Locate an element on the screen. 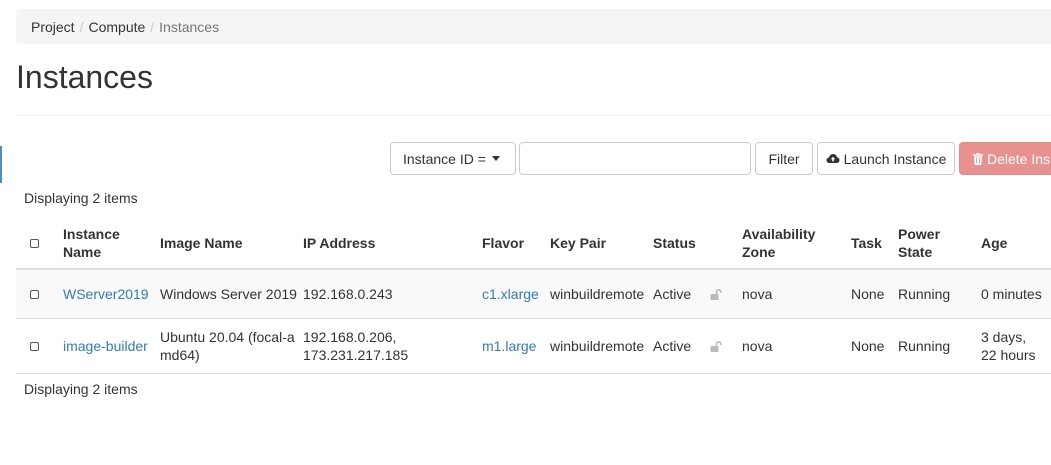  filter-field-select: Instance ID = is located at coordinates (453, 158).